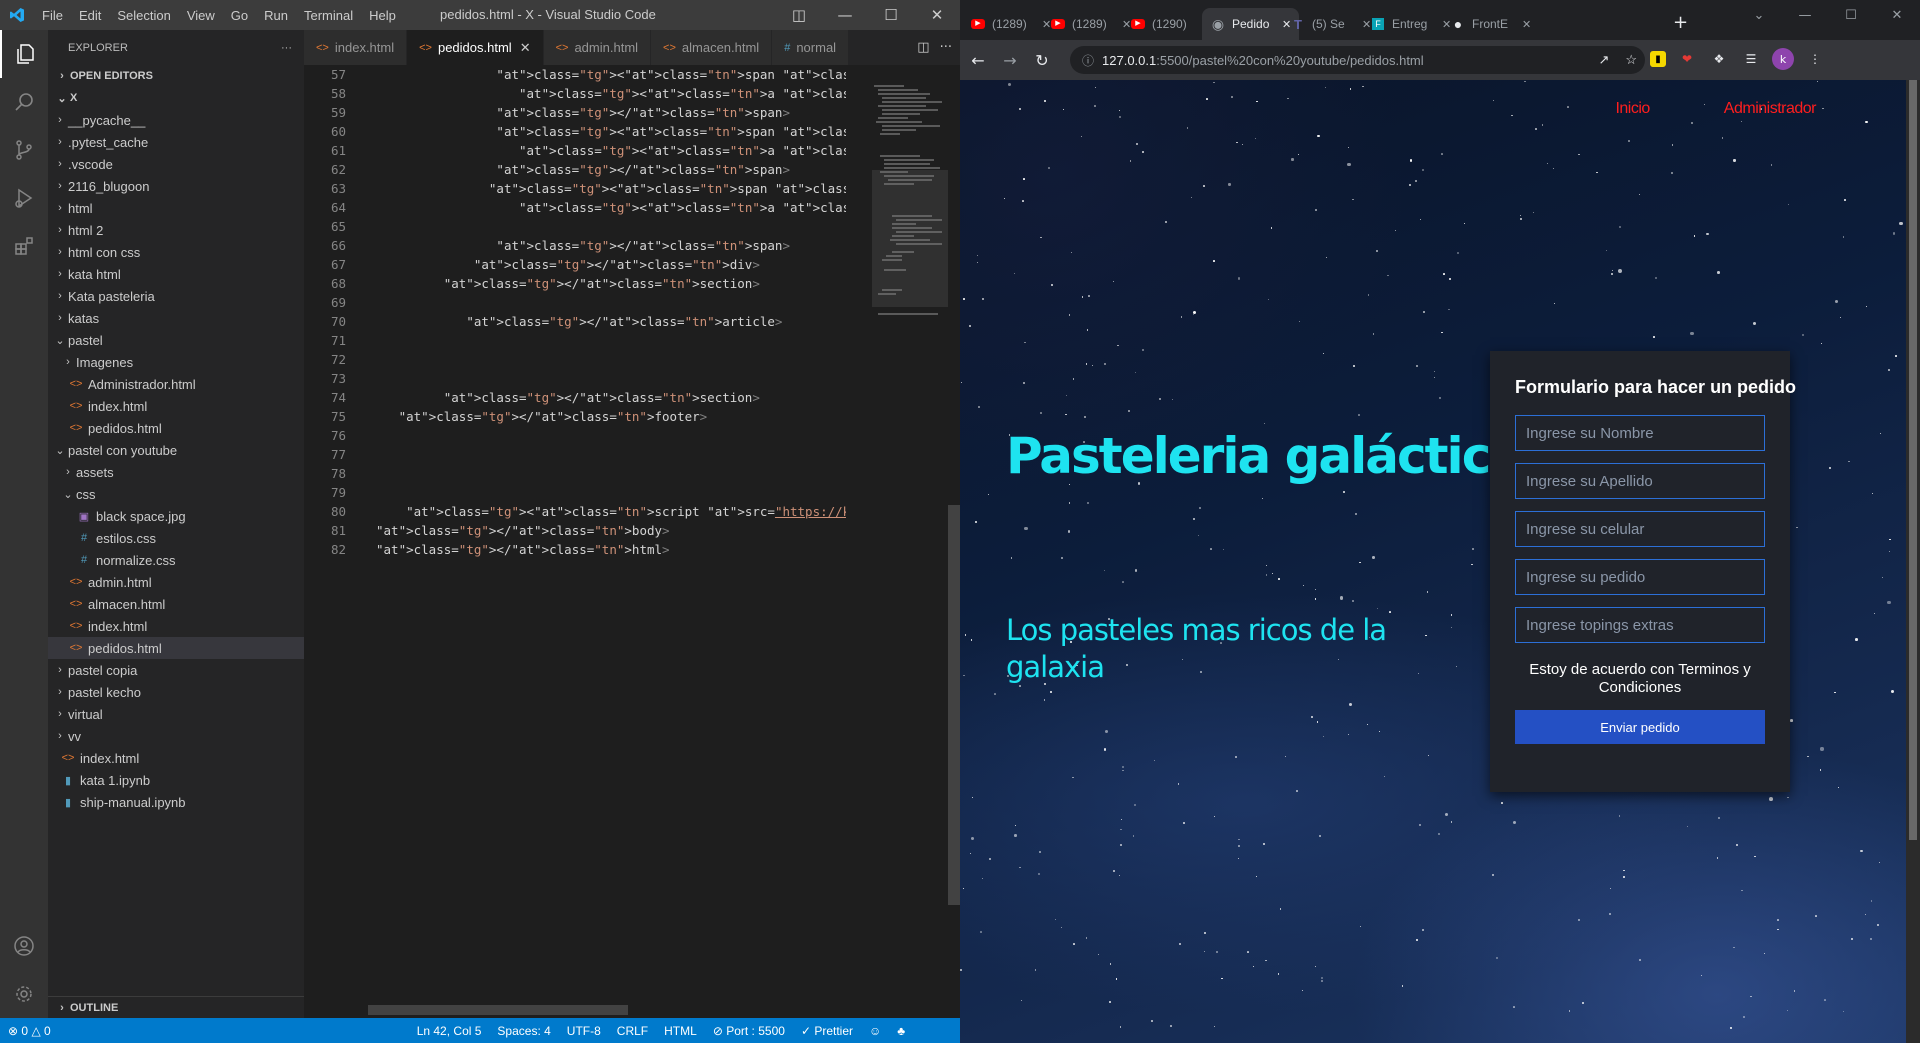 This screenshot has width=1920, height=1043. I want to click on live-server-status: ⊘ Port : 5500, so click(749, 1031).